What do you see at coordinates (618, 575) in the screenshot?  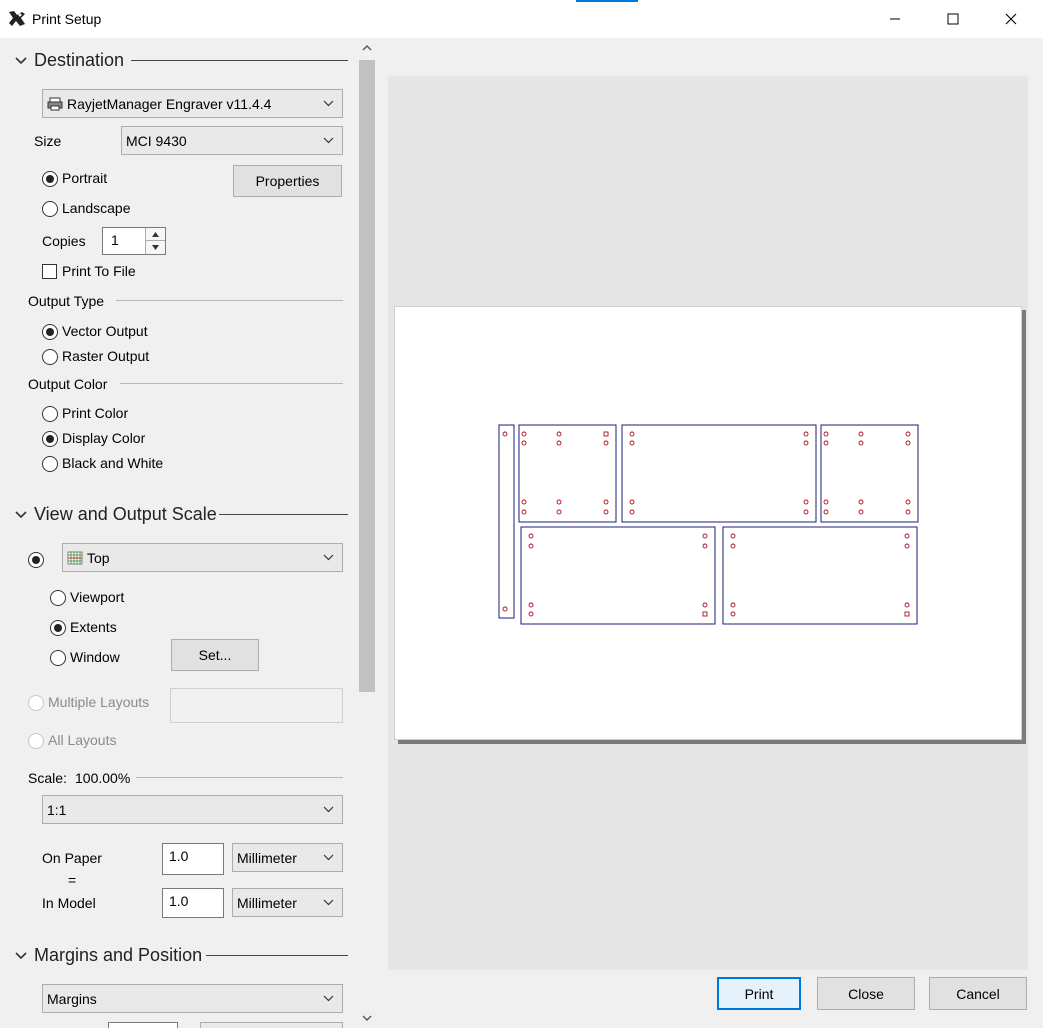 I see `drawing-panel-bottom-left` at bounding box center [618, 575].